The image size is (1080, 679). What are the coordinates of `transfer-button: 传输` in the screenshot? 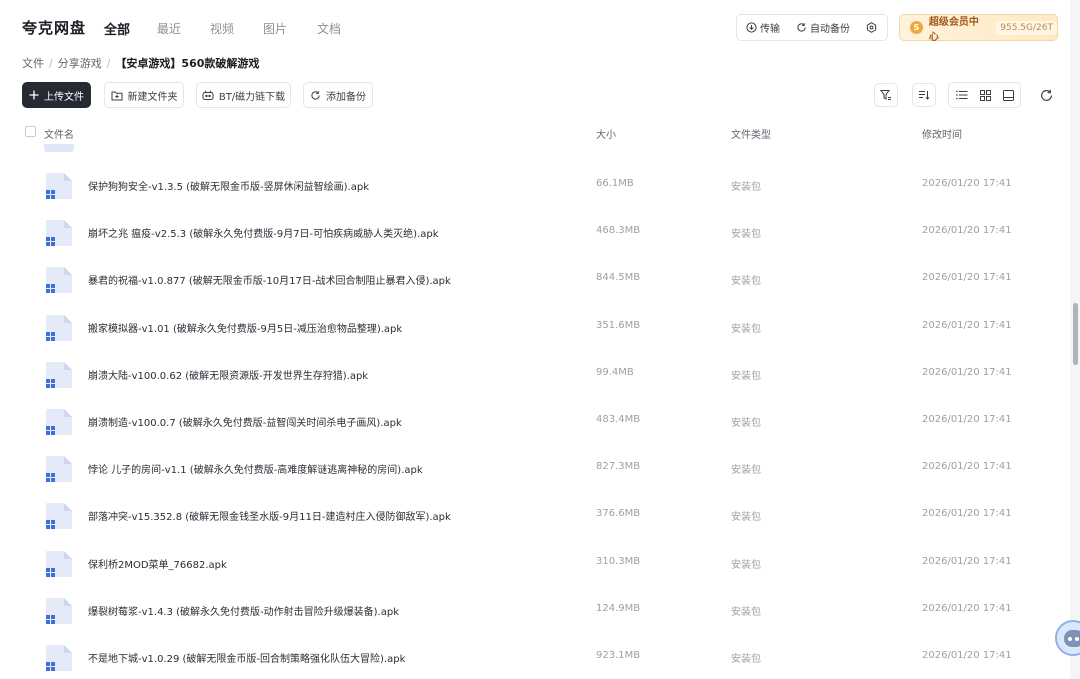 It's located at (763, 27).